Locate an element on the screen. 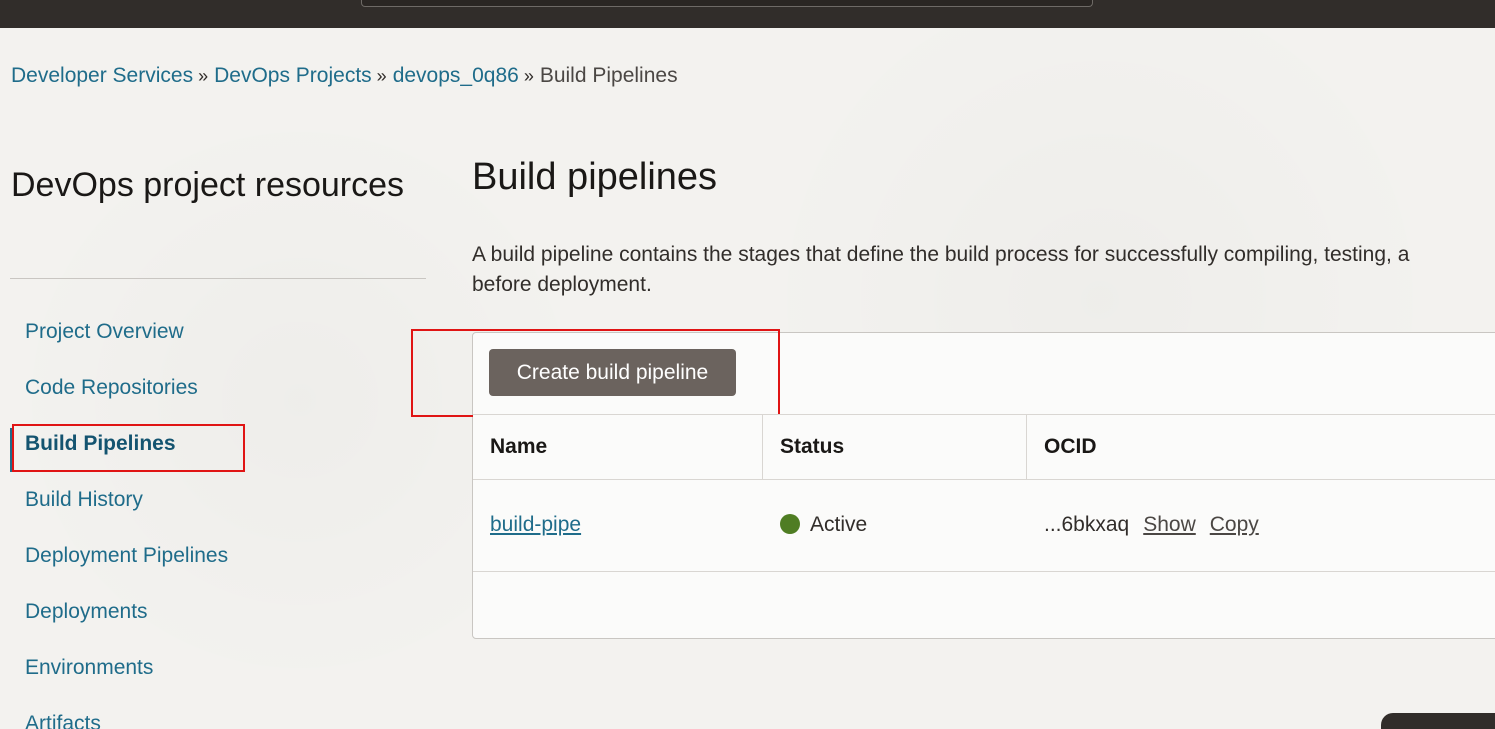  sidebar-item-project-overview: Project Overview is located at coordinates (218, 332).